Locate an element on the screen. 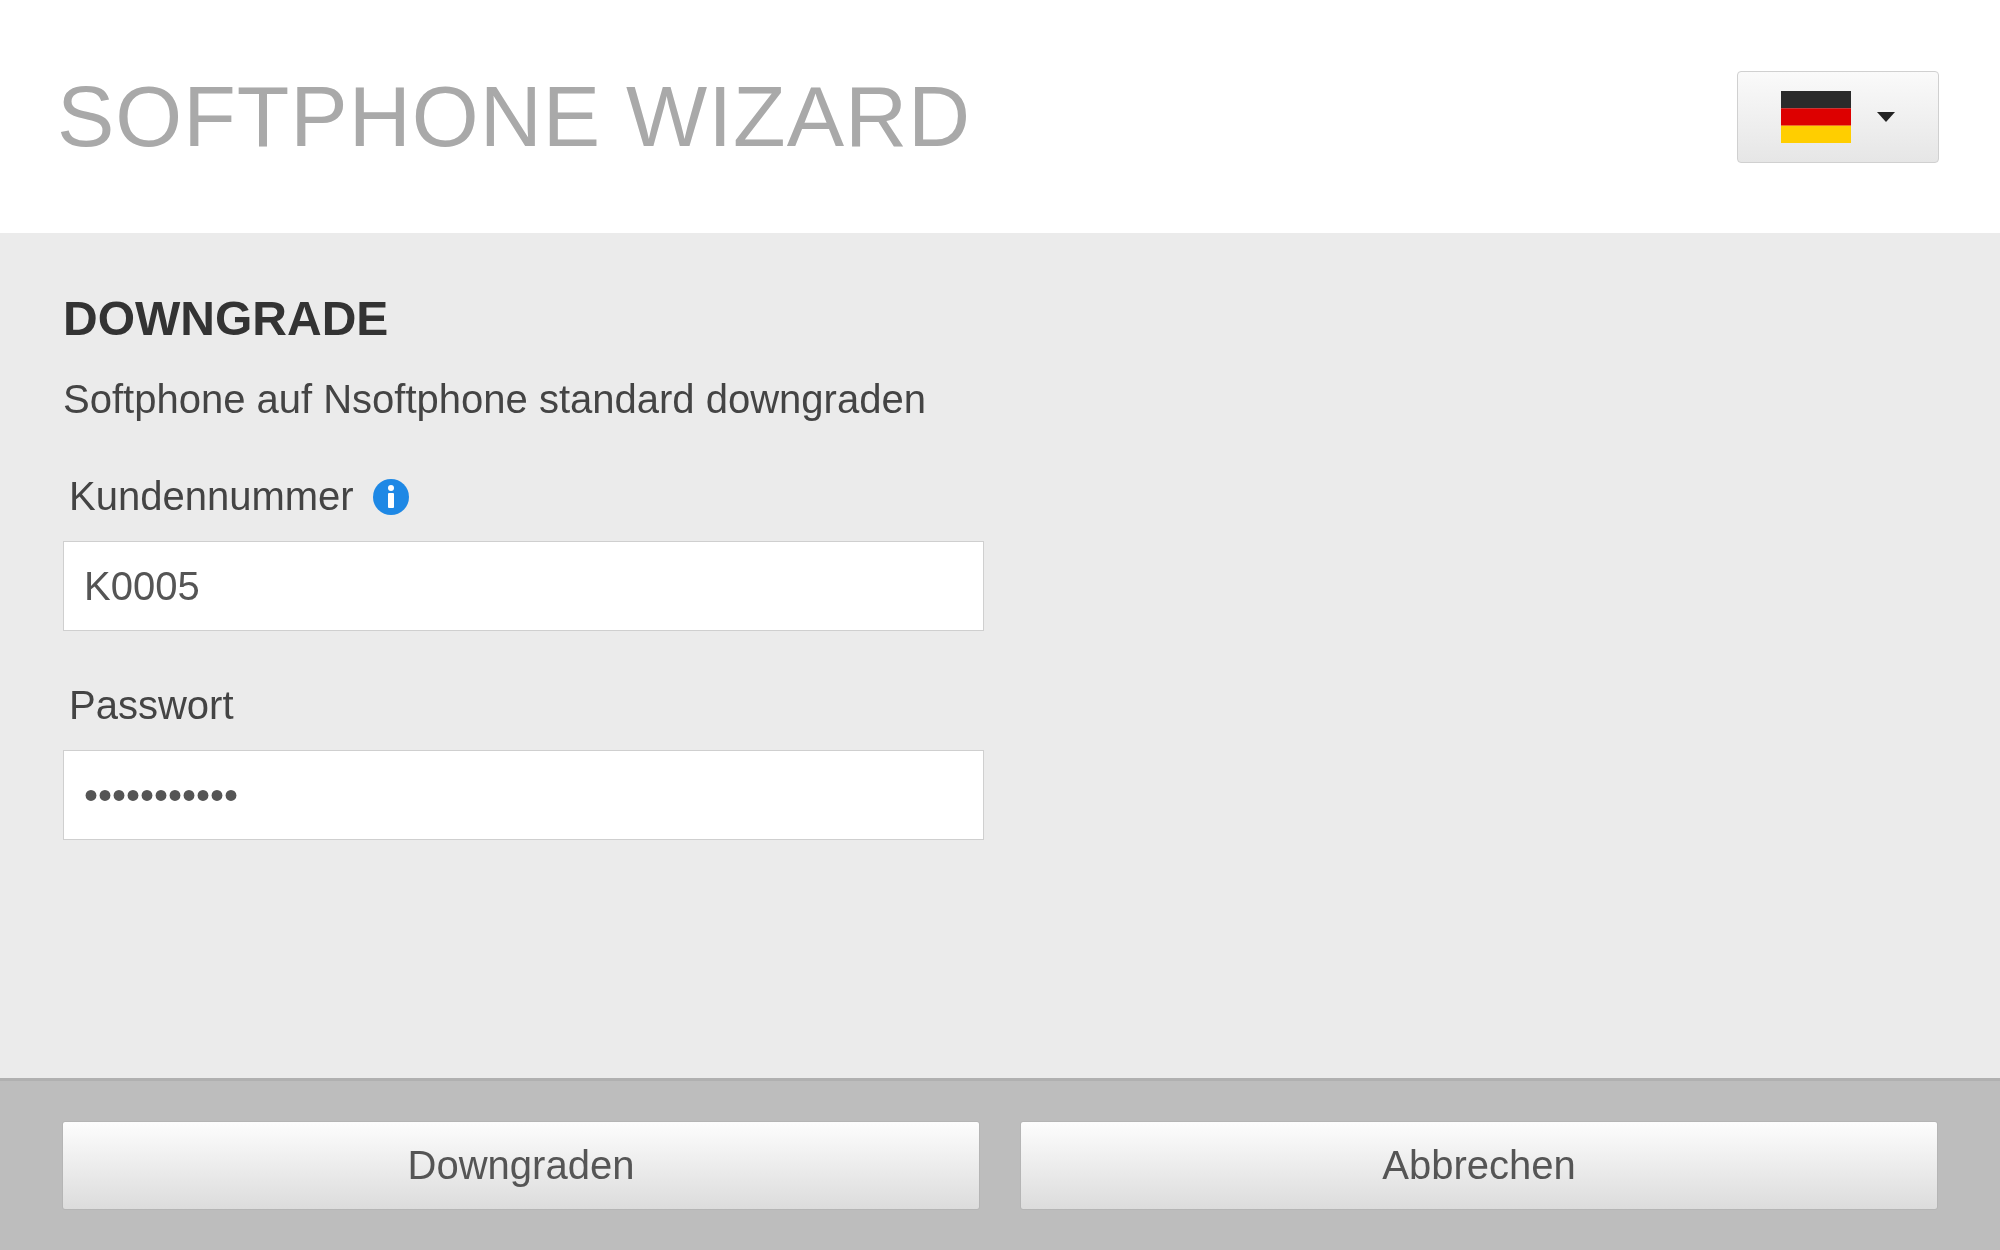 The image size is (2000, 1250). caret-icon is located at coordinates (1886, 116).